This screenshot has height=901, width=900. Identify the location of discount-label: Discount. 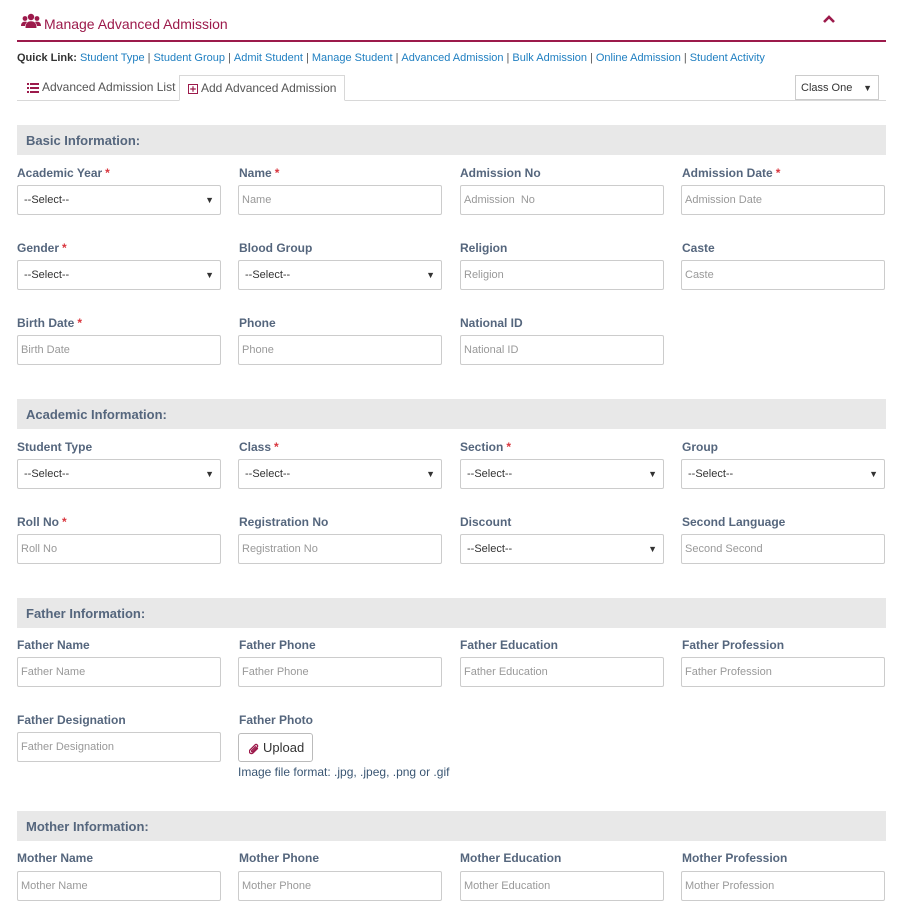
(486, 522).